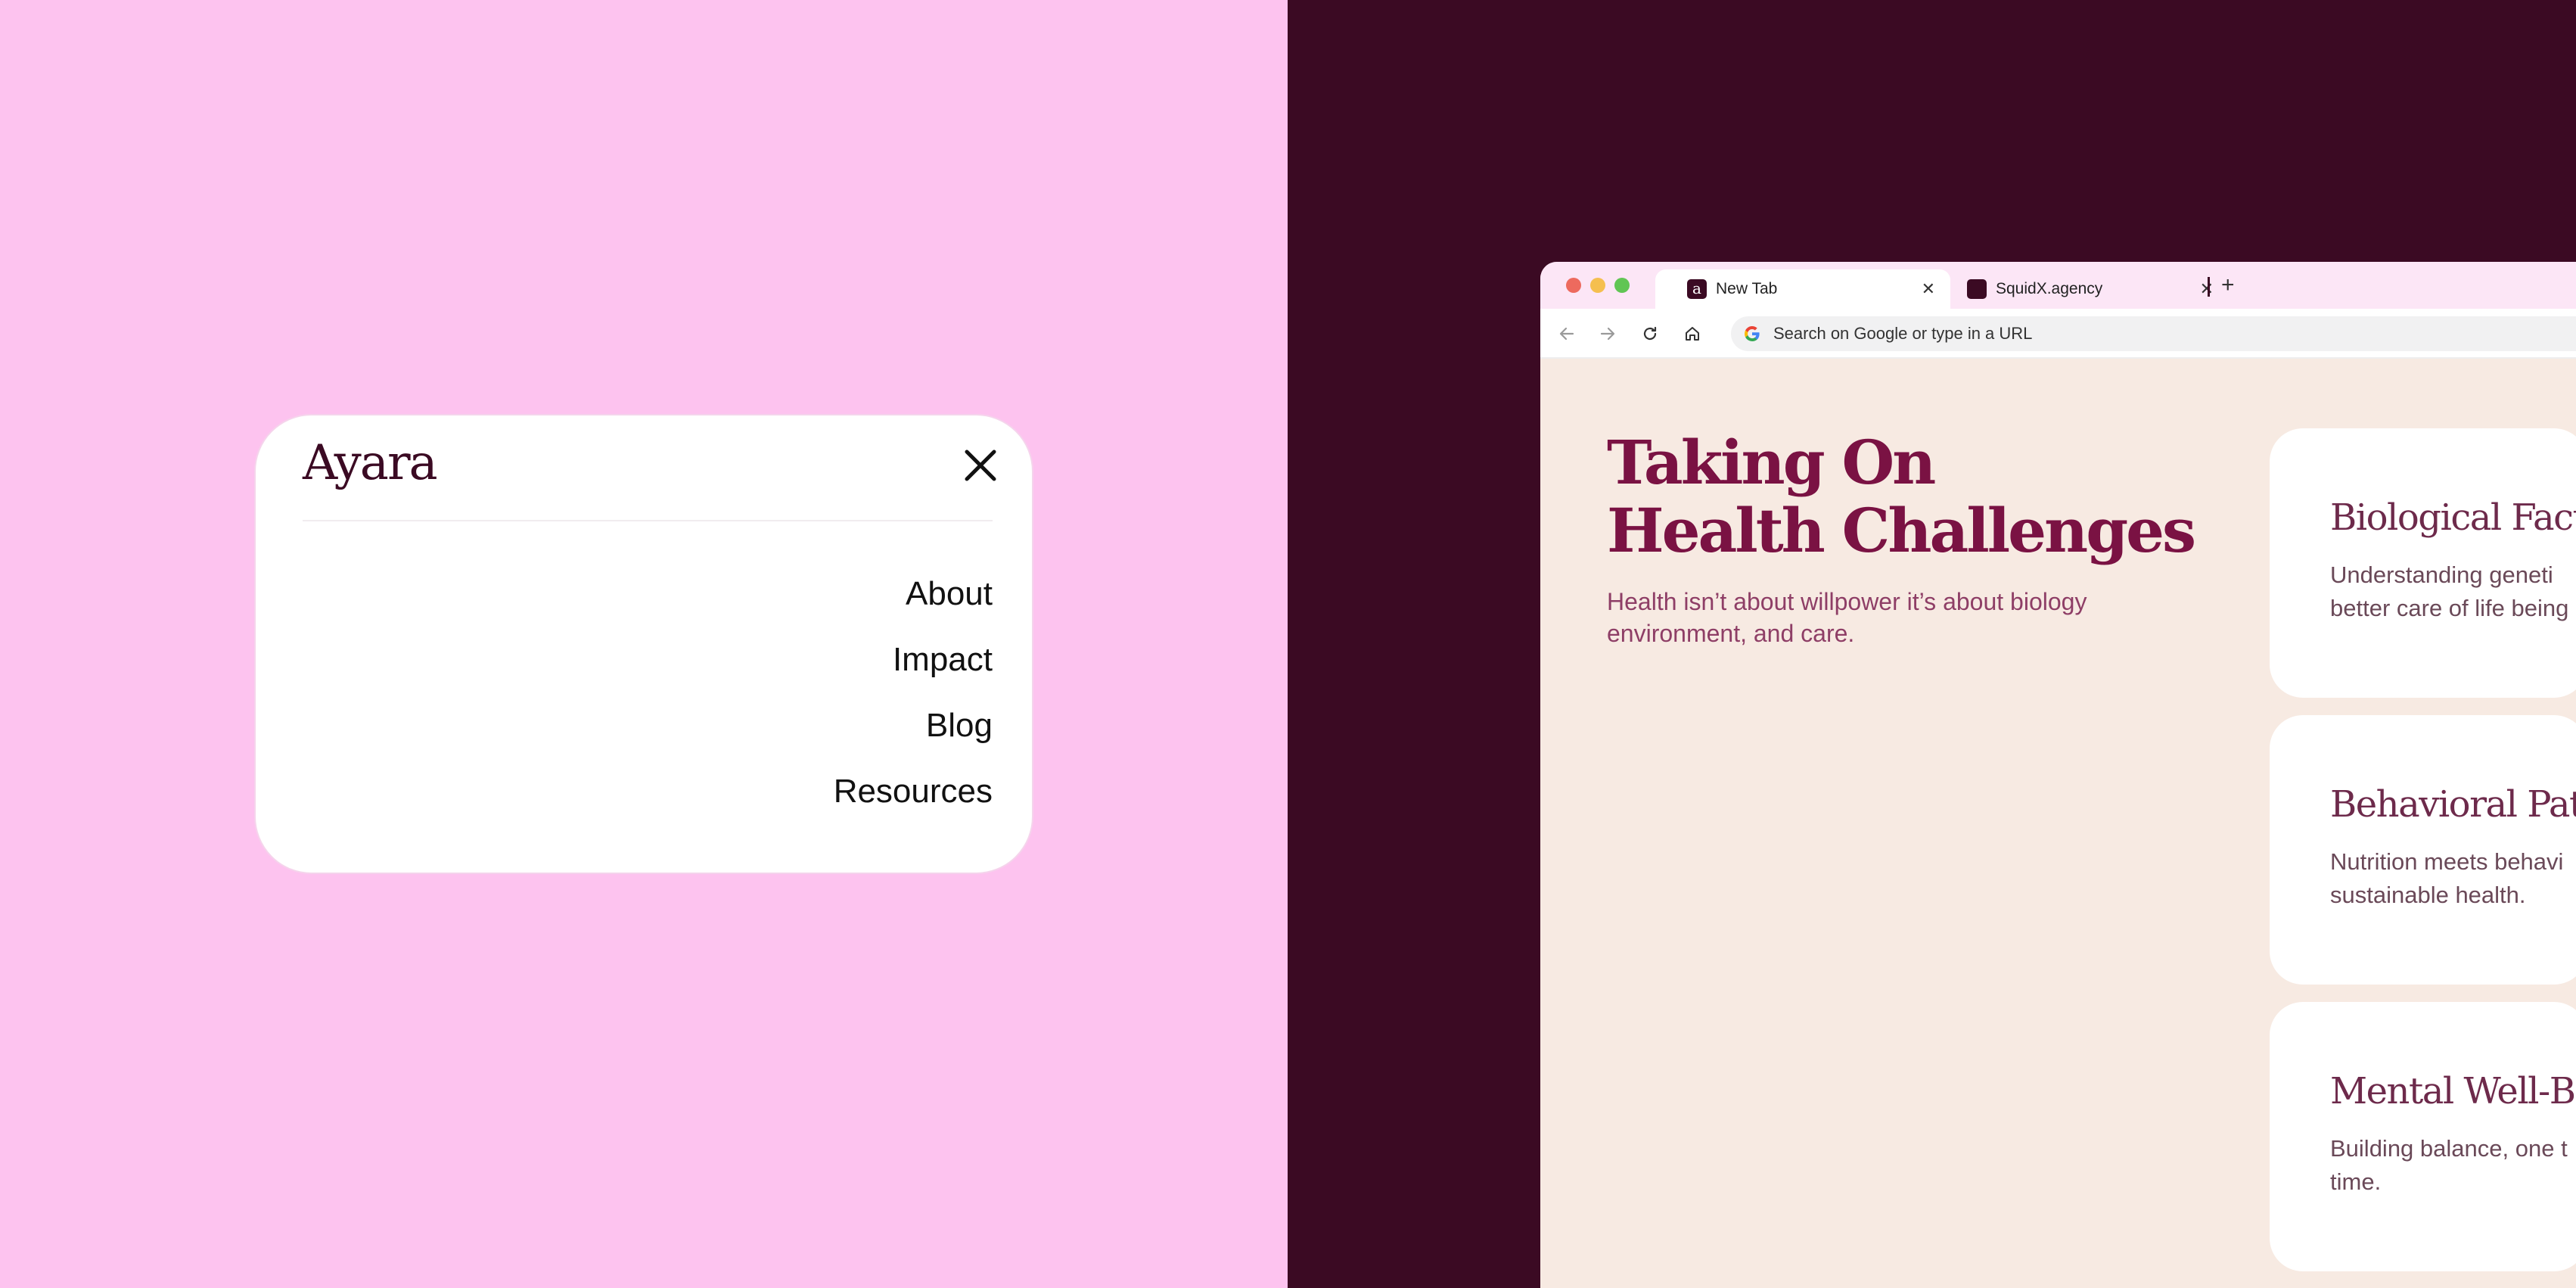  I want to click on reload-icon, so click(1650, 334).